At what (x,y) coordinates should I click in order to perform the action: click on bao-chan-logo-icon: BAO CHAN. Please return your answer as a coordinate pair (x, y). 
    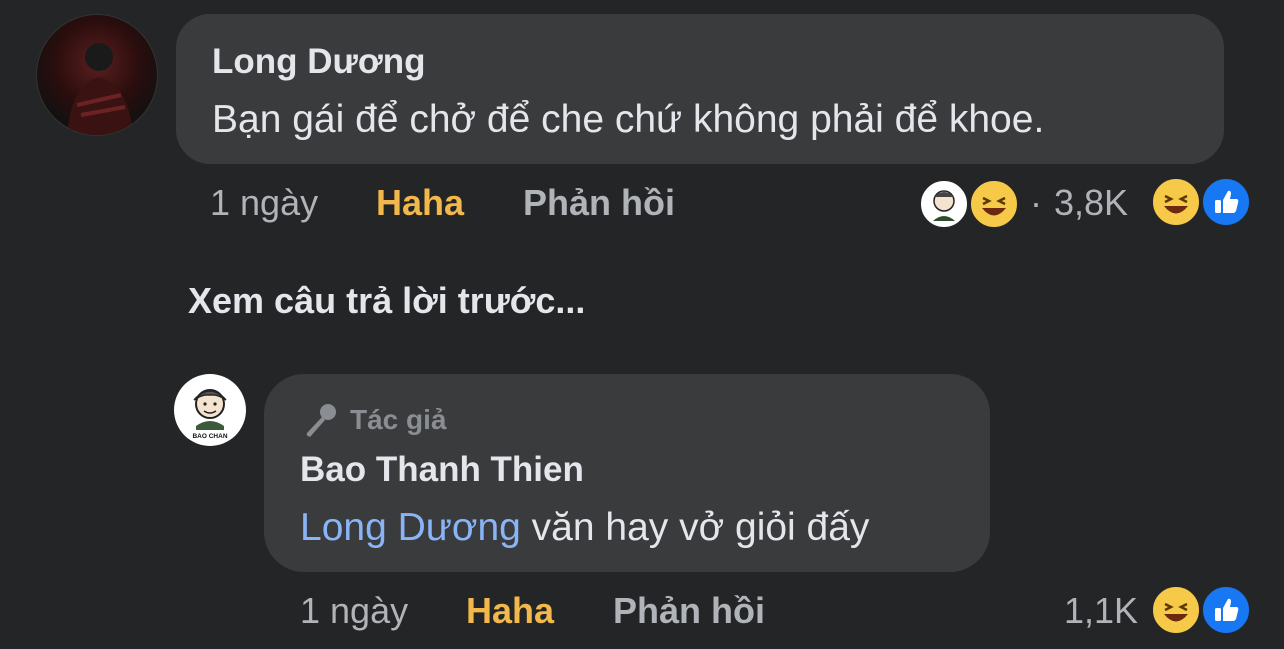
    Looking at the image, I should click on (210, 414).